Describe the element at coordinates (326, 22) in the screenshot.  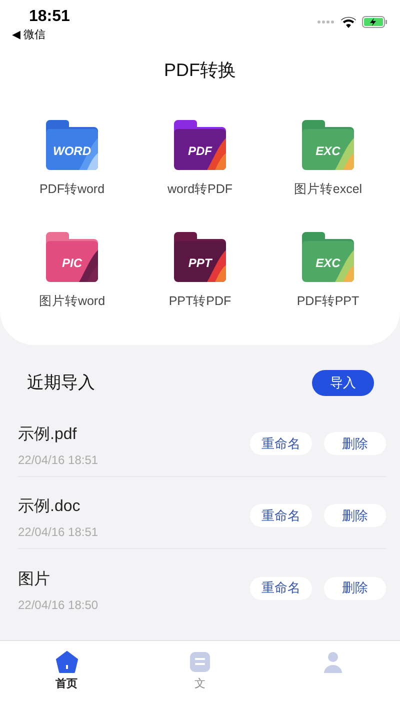
I see `signal-icon` at that location.